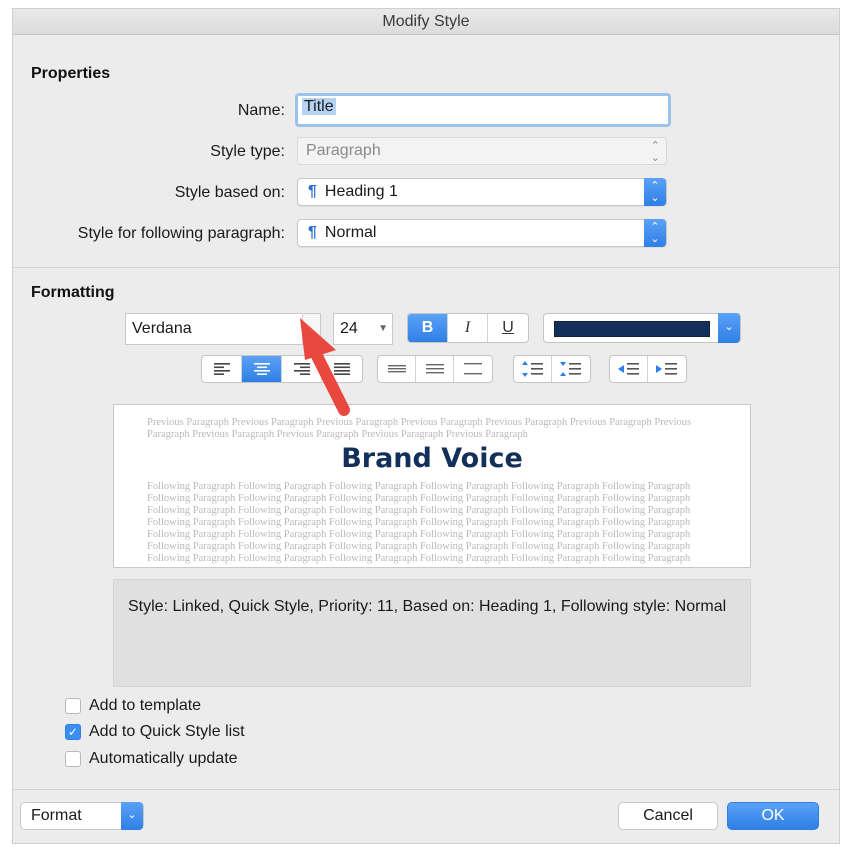 Image resolution: width=842 pixels, height=849 pixels. I want to click on line-spacing-group, so click(435, 369).